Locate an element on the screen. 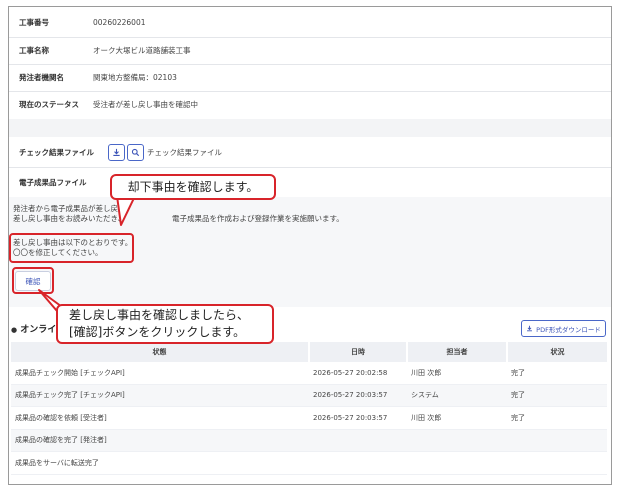  top-callout-pointer is located at coordinates (126, 210).